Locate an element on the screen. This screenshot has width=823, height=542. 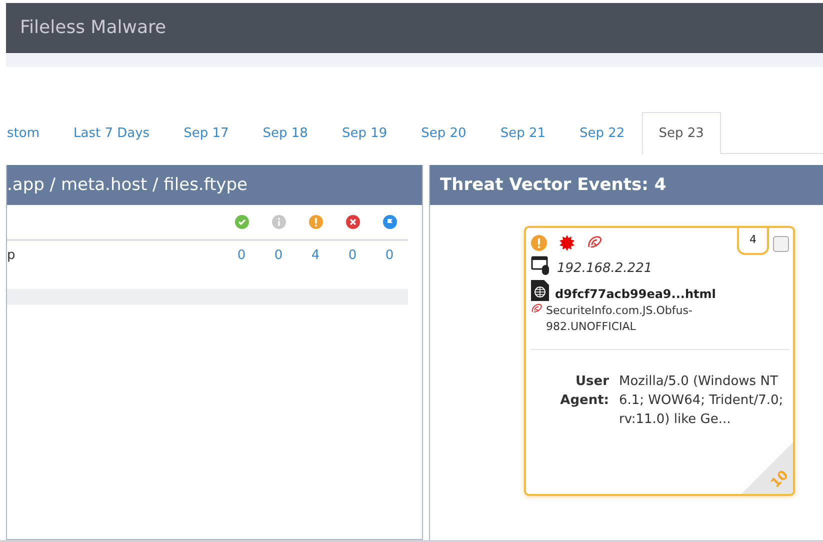
browser-mouse-icon is located at coordinates (541, 266).